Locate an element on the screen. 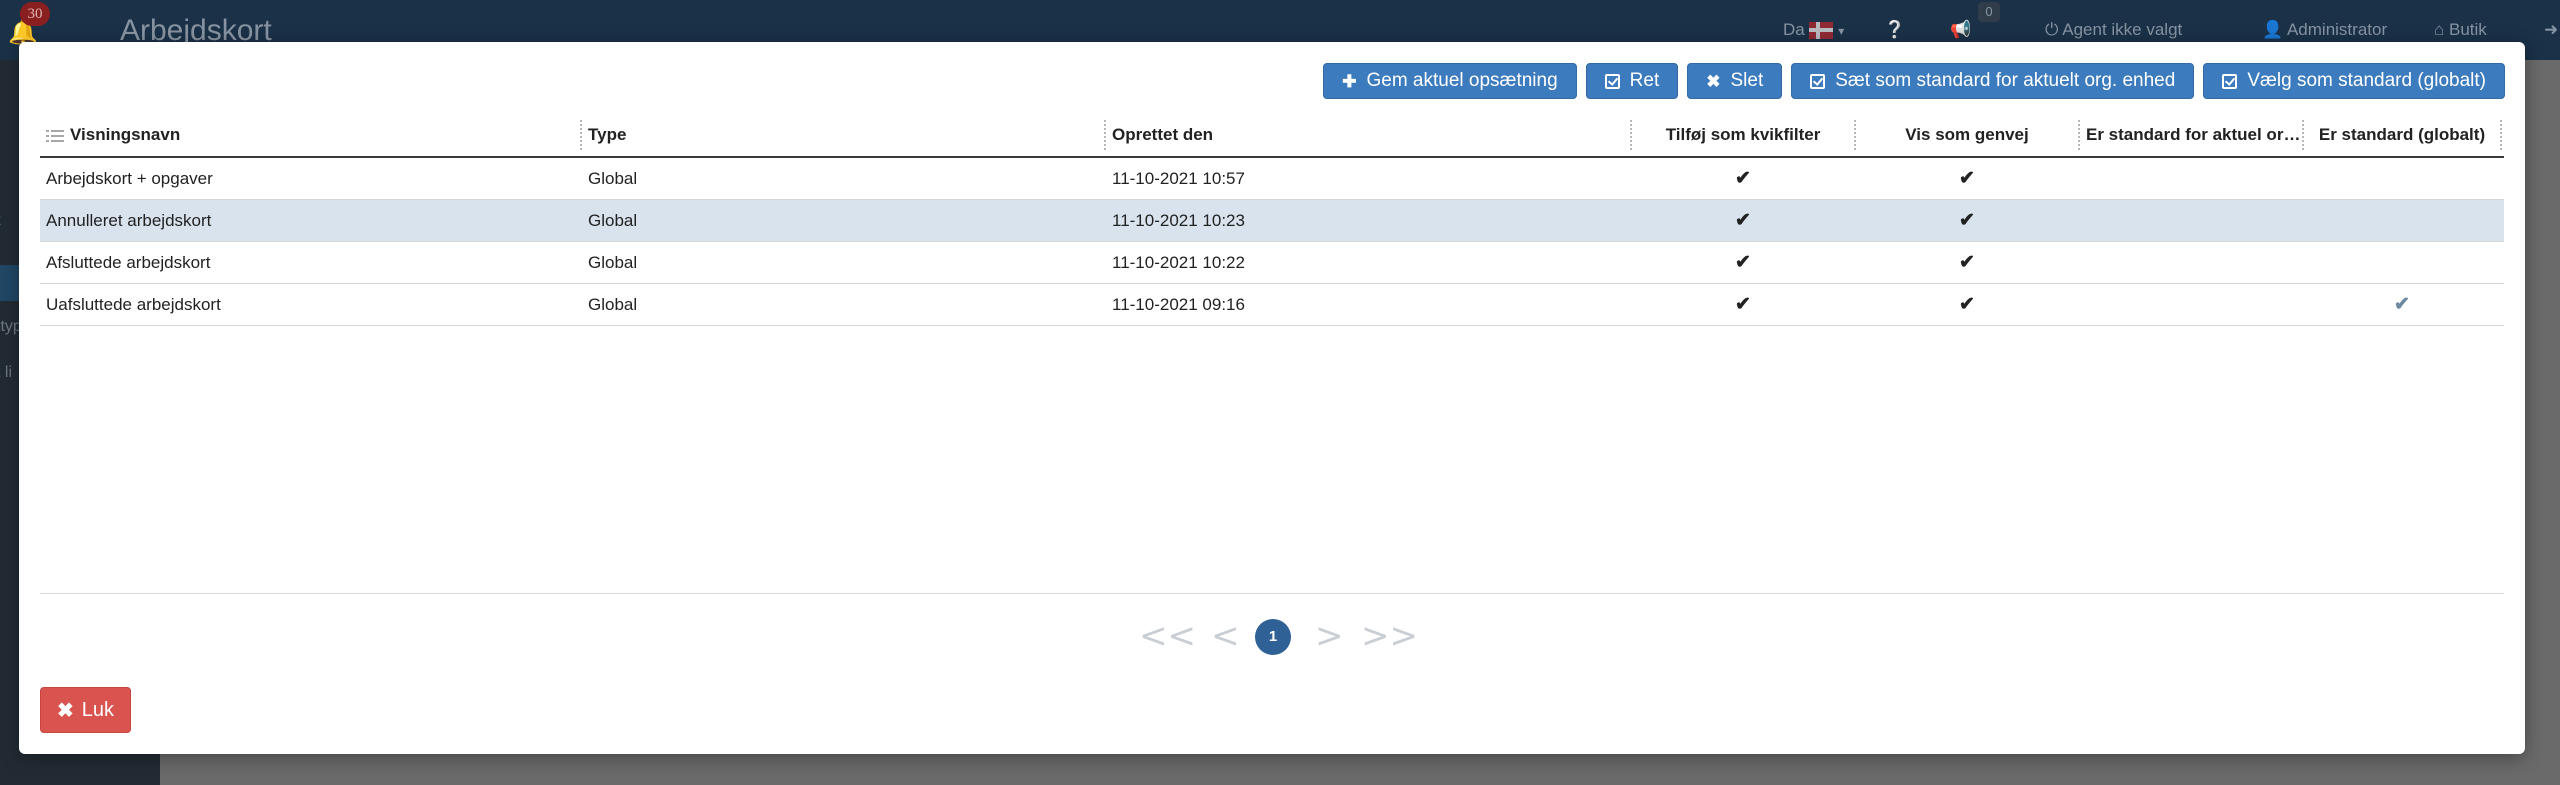 The height and width of the screenshot is (785, 2560). set-global-default-button: Vælg som standard (globalt) is located at coordinates (2354, 81).